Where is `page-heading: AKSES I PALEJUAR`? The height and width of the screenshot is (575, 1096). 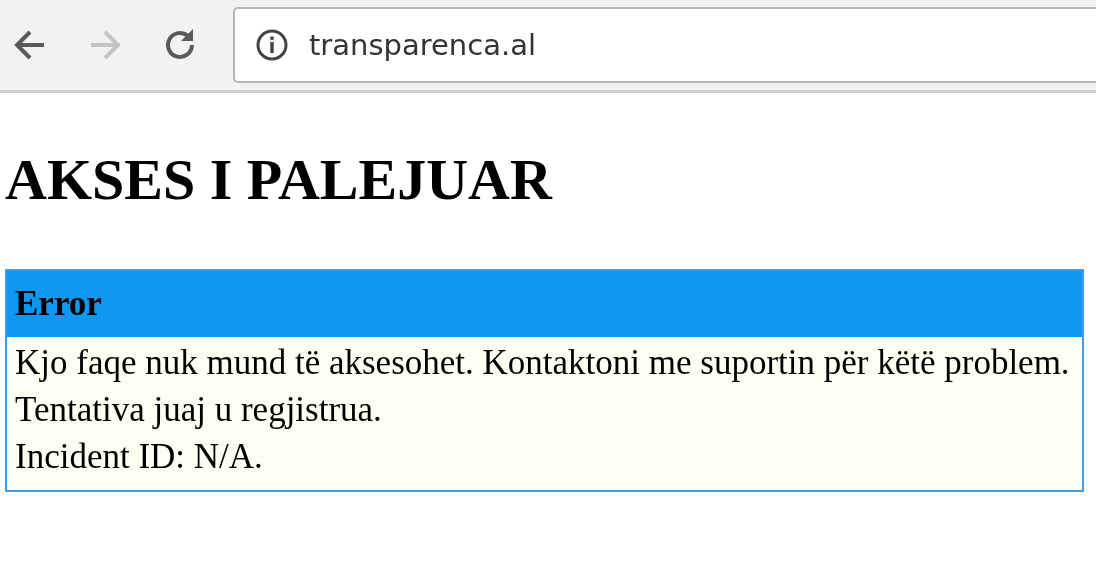 page-heading: AKSES I PALEJUAR is located at coordinates (279, 180).